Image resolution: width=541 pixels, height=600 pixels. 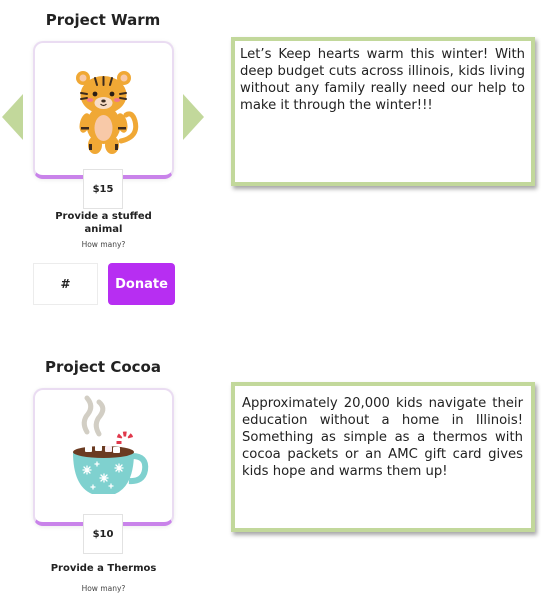 I want to click on project-title: Project Cocoa, so click(x=103, y=367).